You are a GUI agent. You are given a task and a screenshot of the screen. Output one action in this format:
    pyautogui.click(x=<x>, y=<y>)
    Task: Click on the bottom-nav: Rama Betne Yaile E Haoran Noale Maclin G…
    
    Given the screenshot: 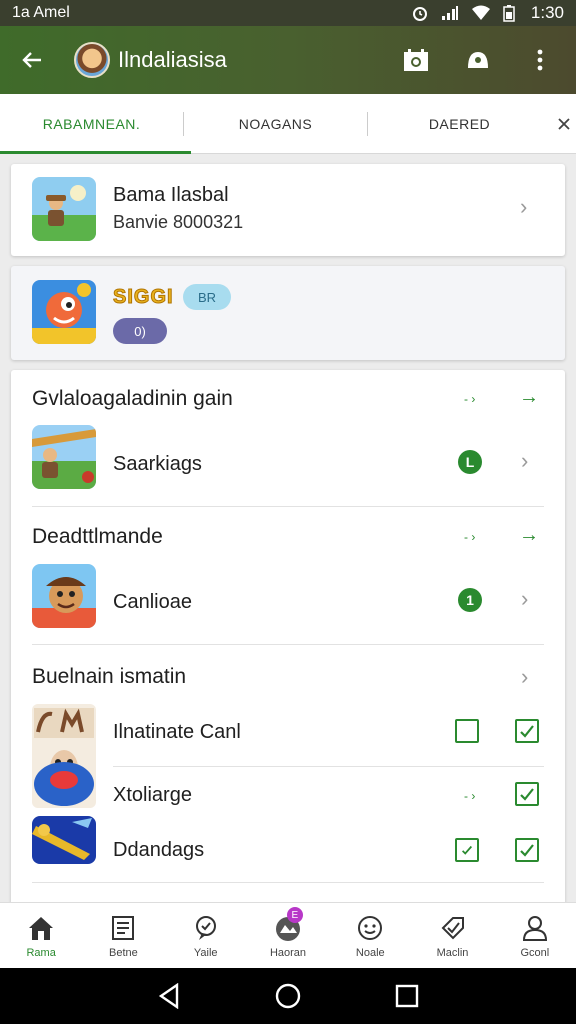 What is the action you would take?
    pyautogui.click(x=288, y=935)
    